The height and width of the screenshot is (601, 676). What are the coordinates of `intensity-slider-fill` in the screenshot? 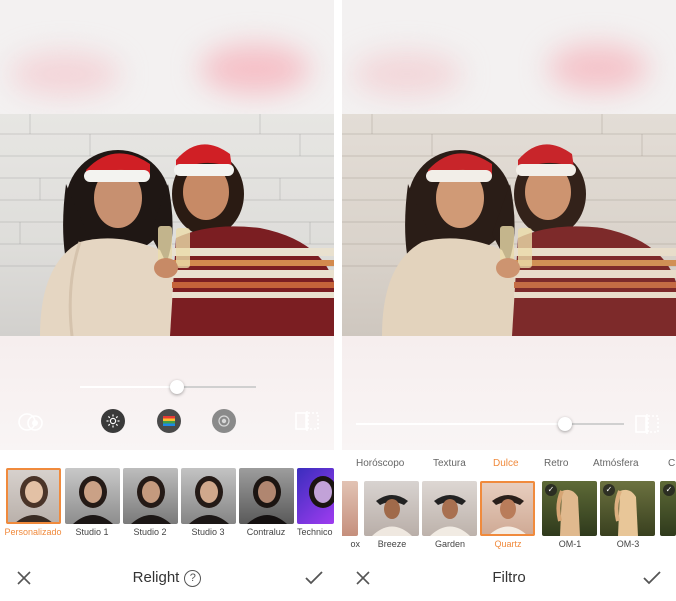 It's located at (128, 387).